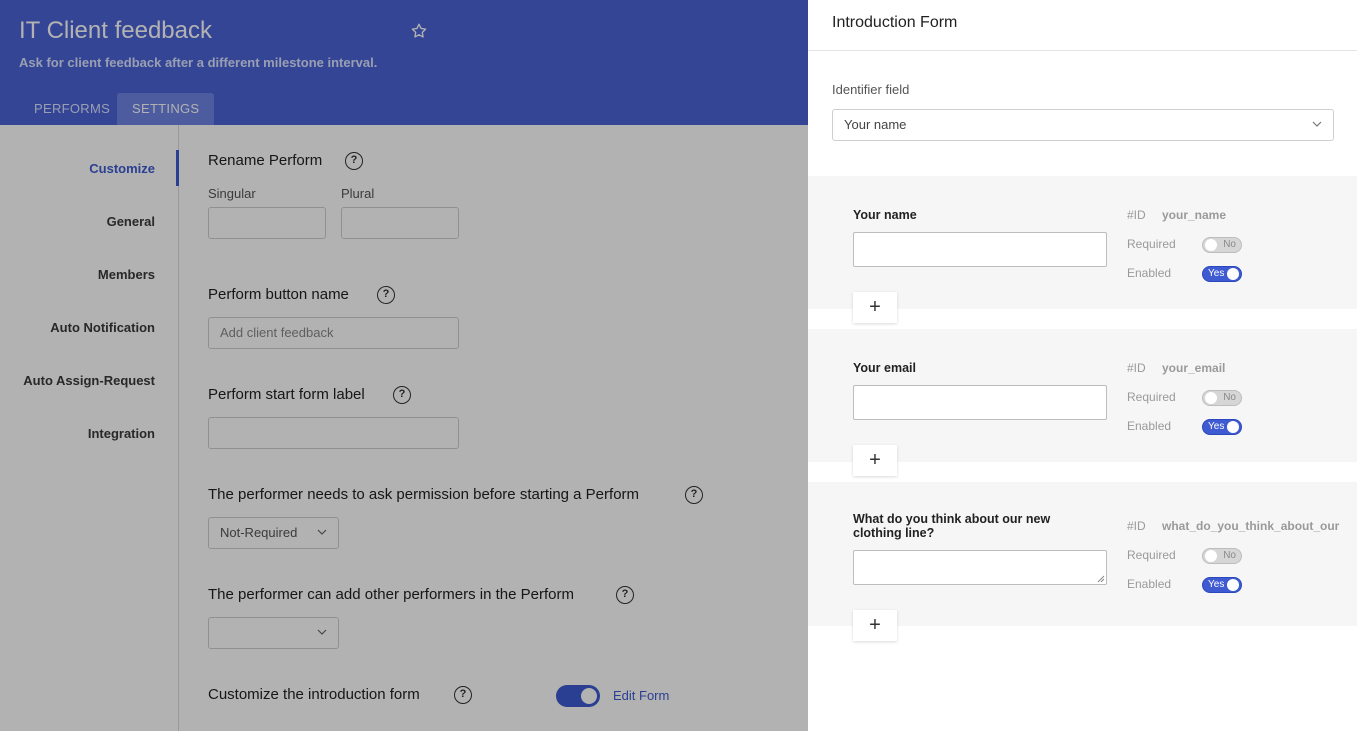  Describe the element at coordinates (875, 124) in the screenshot. I see `identifier-select-value: Your name` at that location.